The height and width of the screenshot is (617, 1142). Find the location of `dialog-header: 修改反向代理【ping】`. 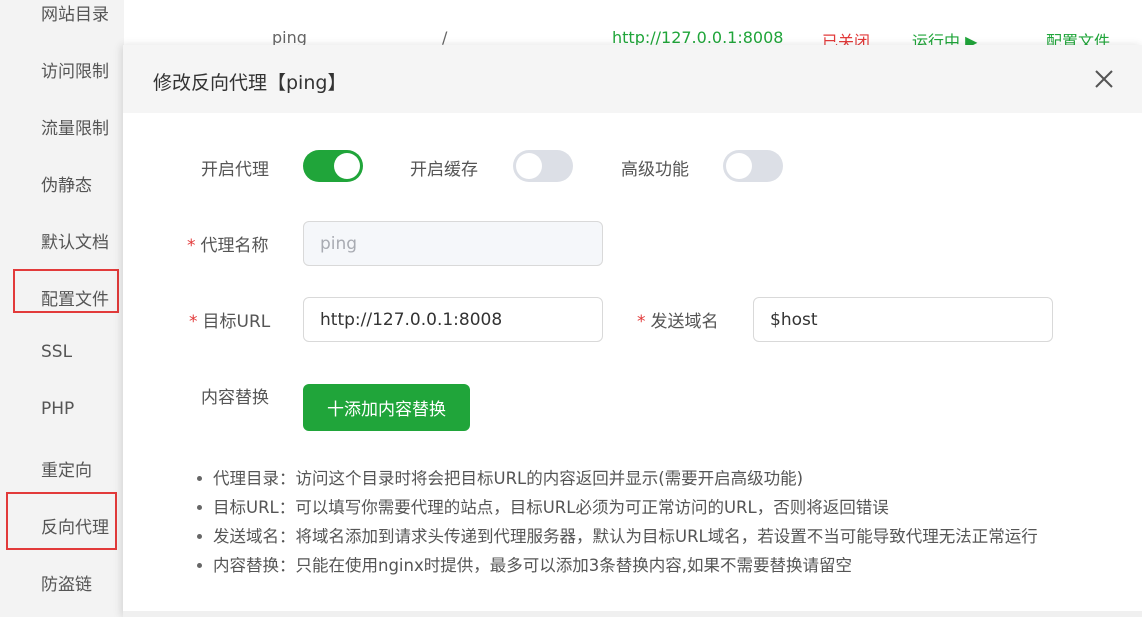

dialog-header: 修改反向代理【ping】 is located at coordinates (632, 79).